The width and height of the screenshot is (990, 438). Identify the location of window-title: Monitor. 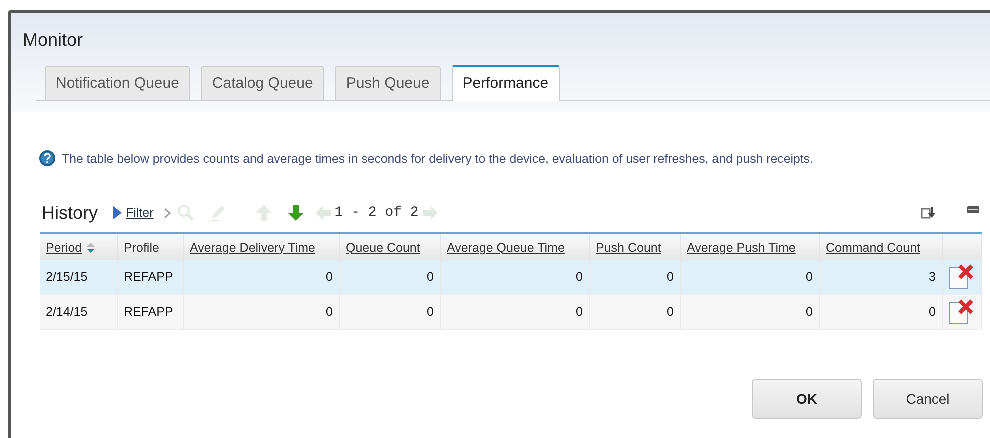
(53, 40).